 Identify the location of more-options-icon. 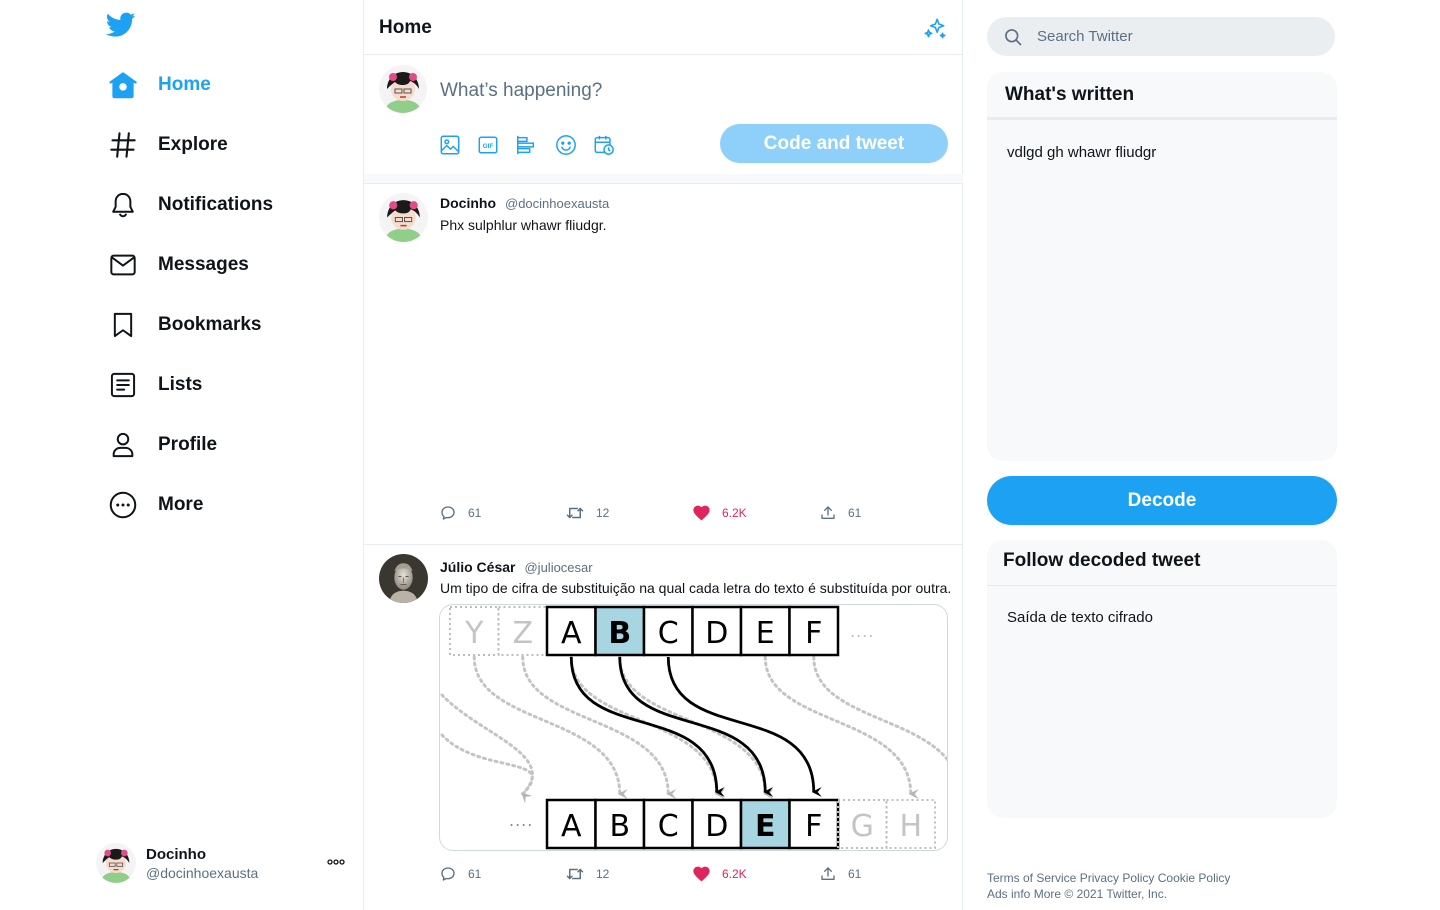
(336, 862).